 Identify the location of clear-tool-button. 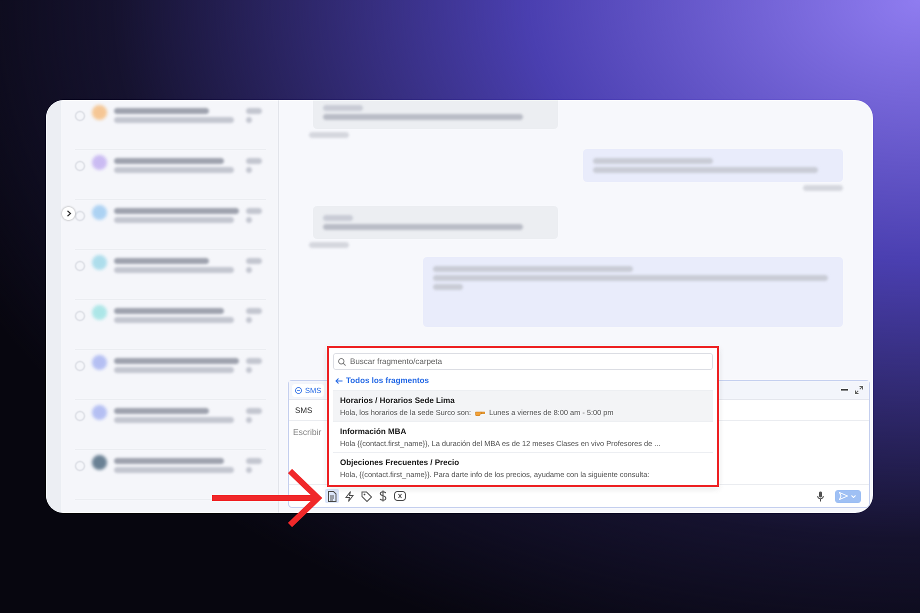
(400, 496).